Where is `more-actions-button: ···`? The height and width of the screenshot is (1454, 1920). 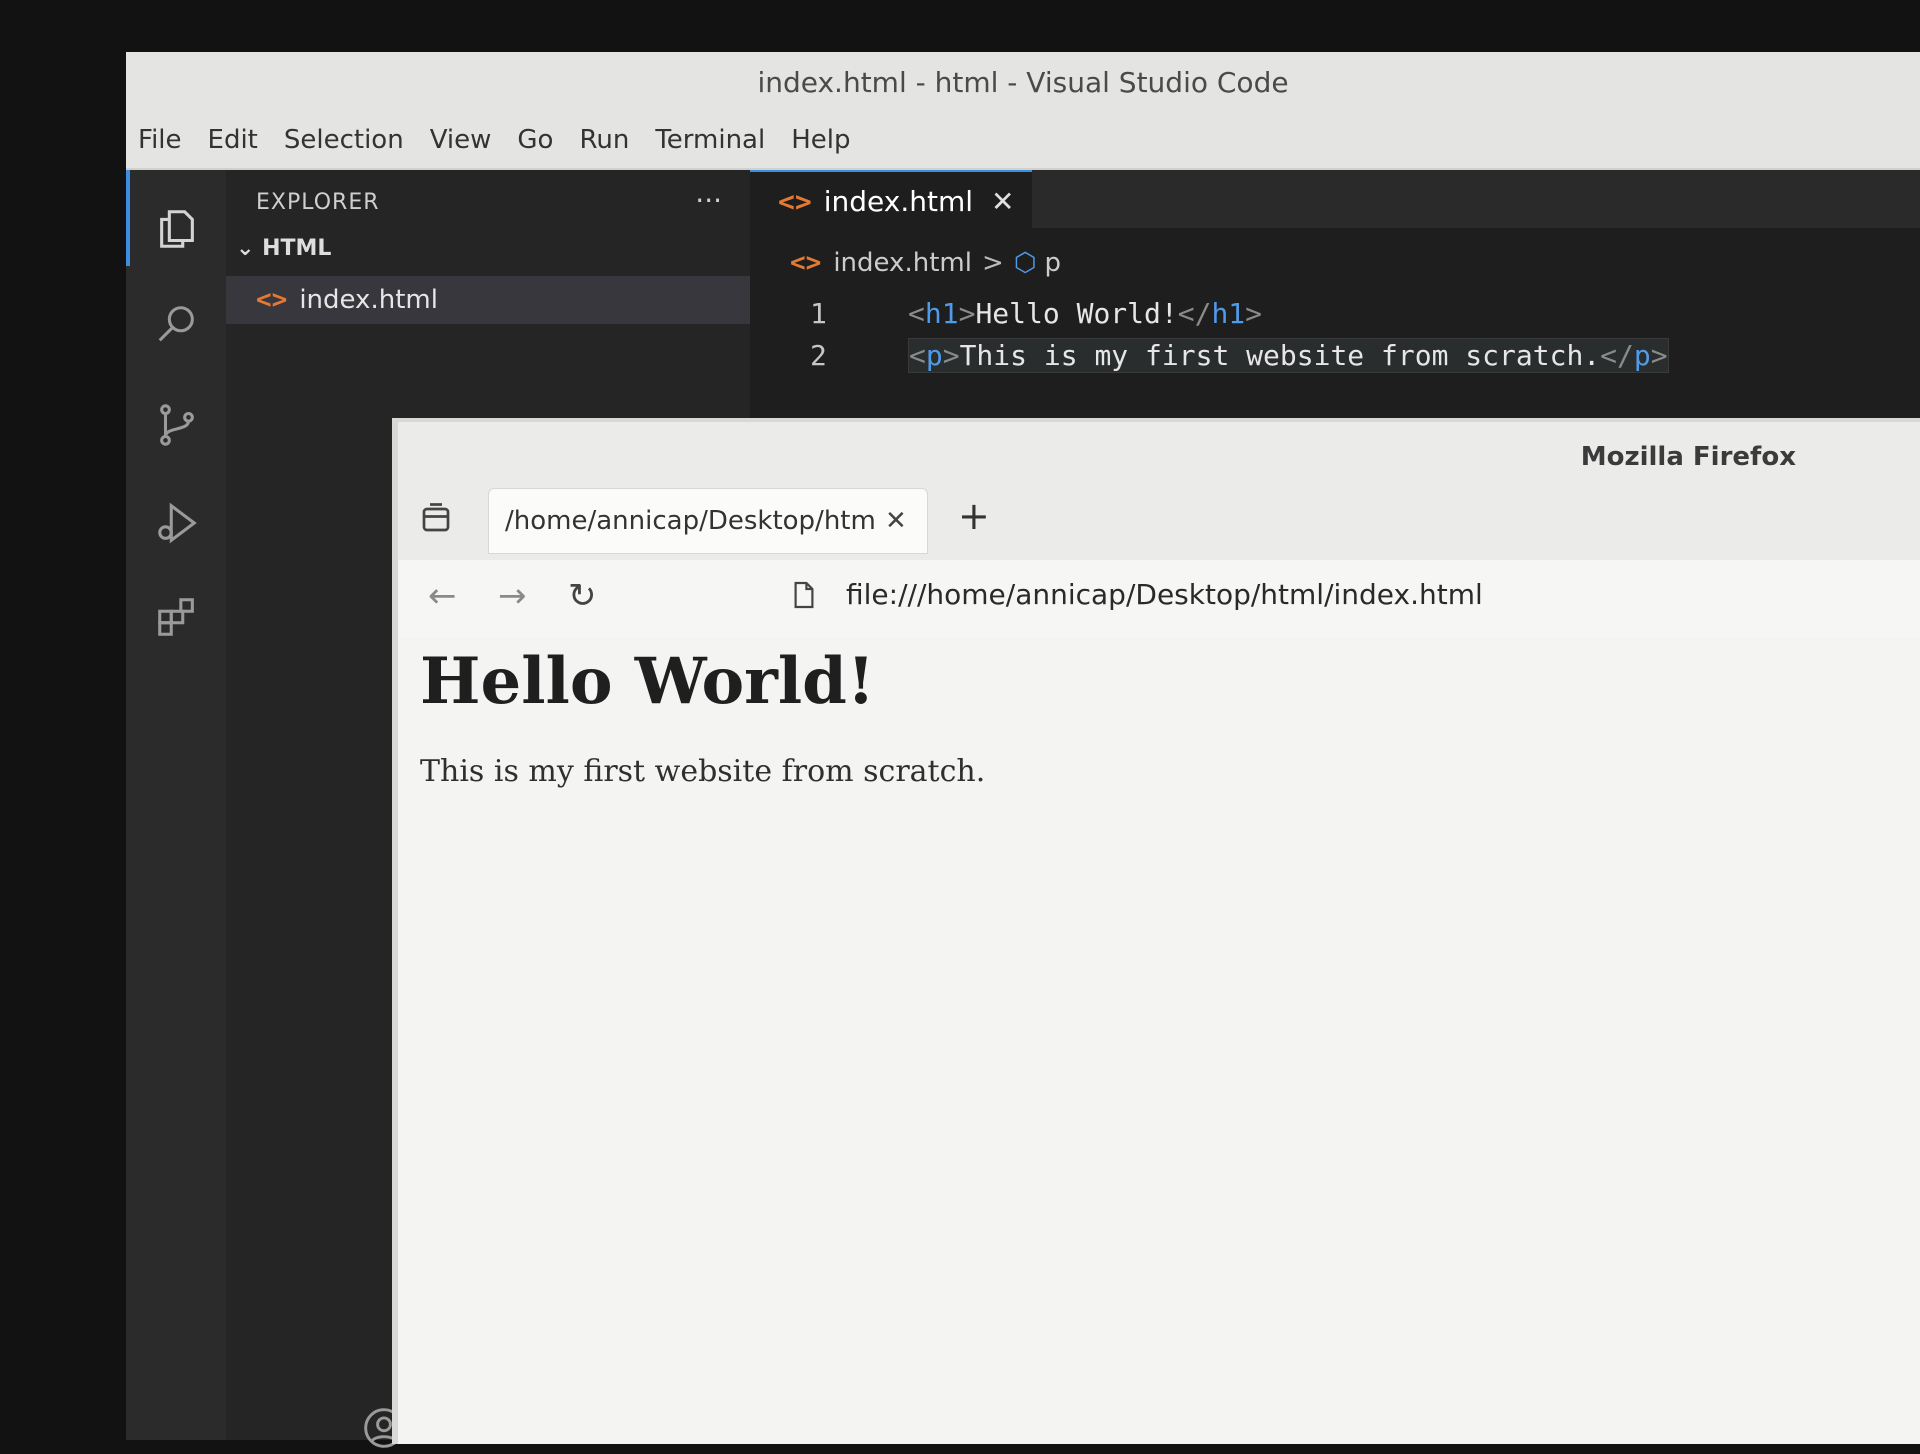
more-actions-button: ··· is located at coordinates (708, 200).